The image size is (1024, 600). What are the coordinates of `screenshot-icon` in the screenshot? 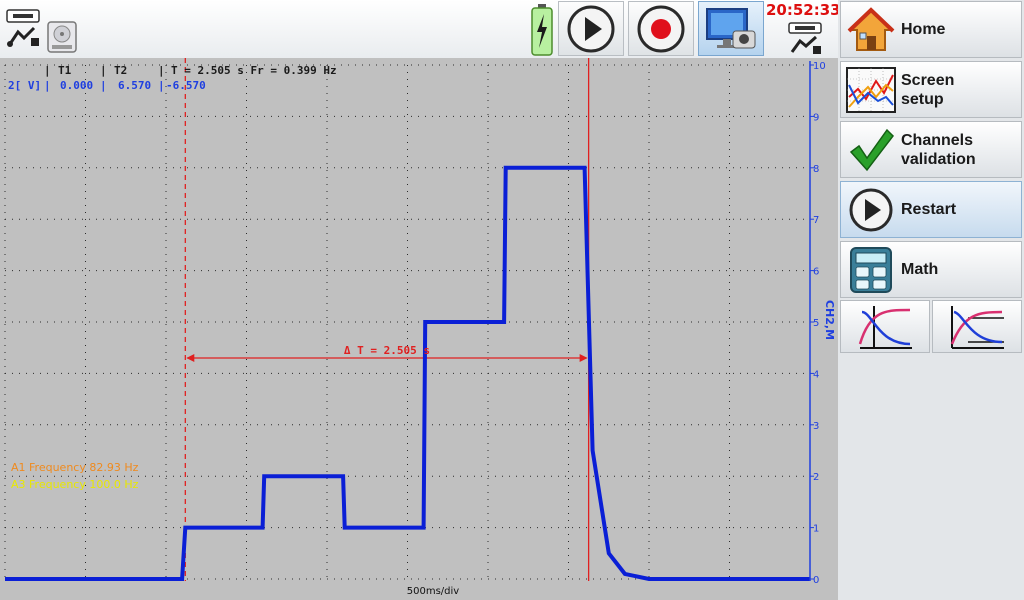 It's located at (731, 27).